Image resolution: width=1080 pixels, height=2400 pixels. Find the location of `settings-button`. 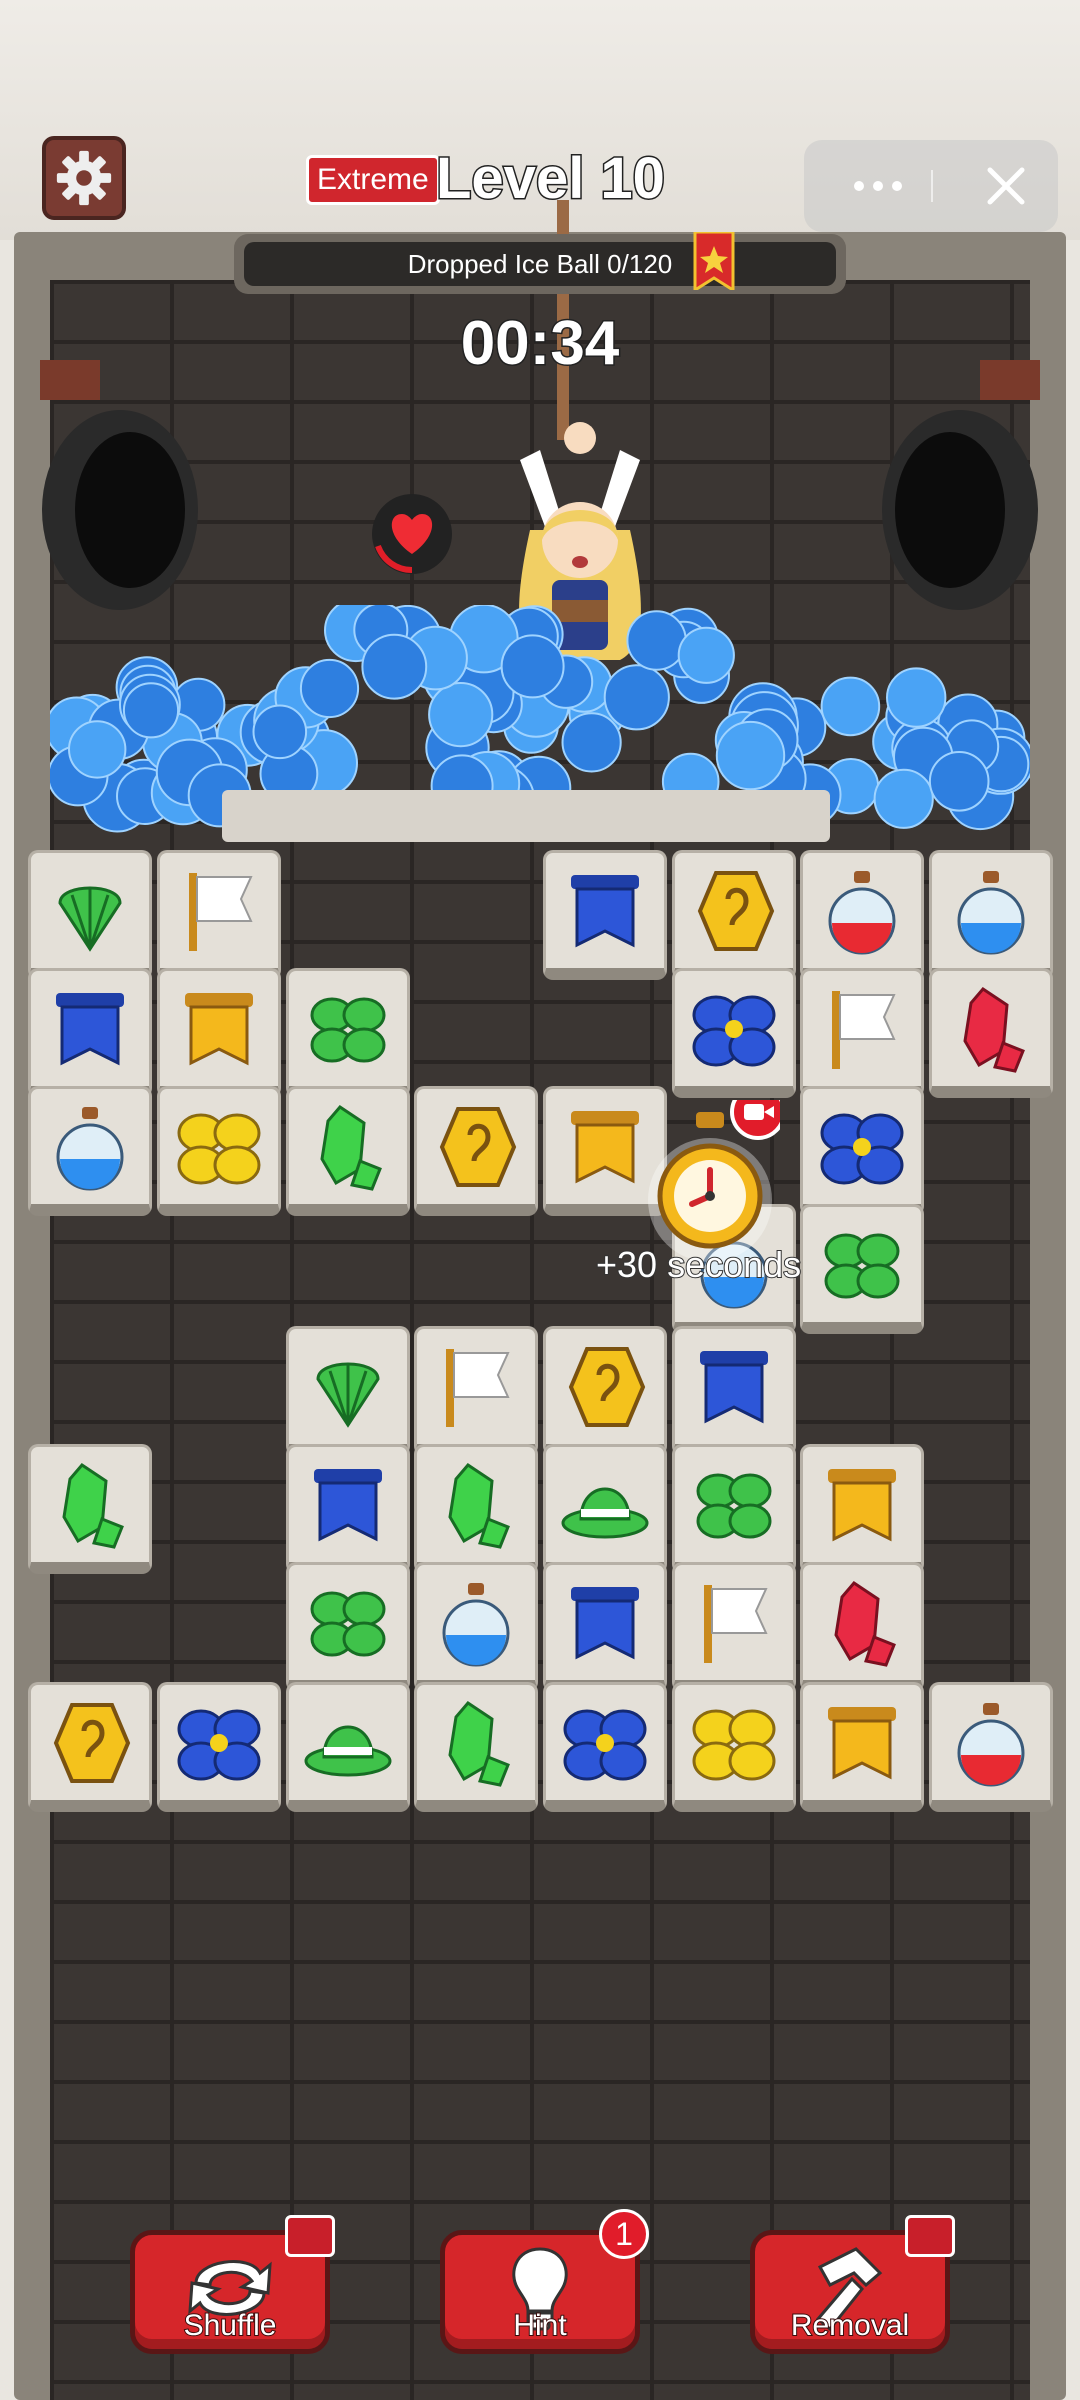

settings-button is located at coordinates (84, 178).